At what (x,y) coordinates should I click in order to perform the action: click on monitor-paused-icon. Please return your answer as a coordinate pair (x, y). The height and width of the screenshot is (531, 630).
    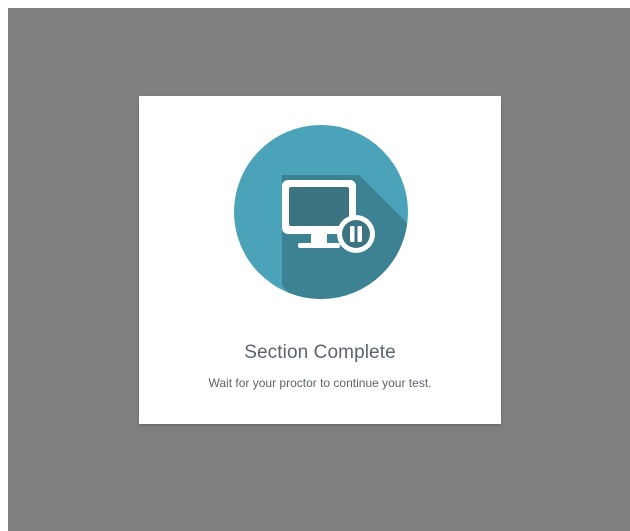
    Looking at the image, I should click on (321, 212).